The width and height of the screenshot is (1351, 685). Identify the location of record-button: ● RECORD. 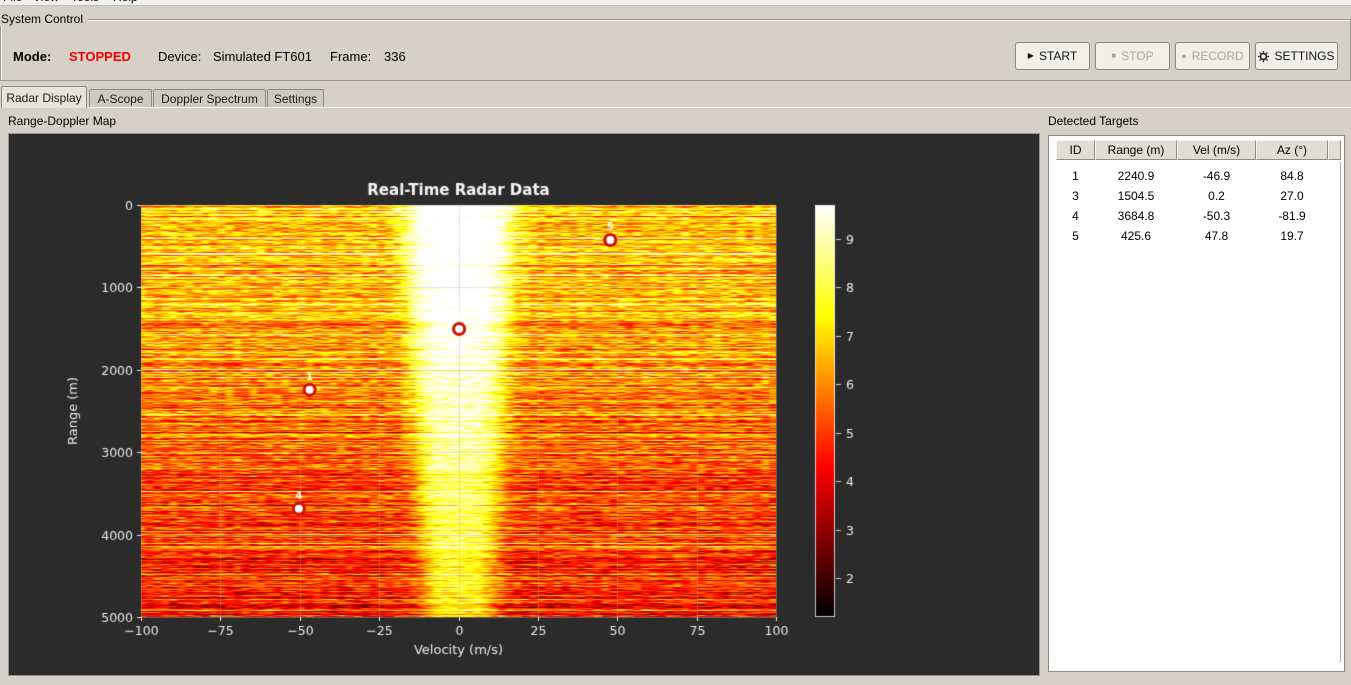
(1212, 56).